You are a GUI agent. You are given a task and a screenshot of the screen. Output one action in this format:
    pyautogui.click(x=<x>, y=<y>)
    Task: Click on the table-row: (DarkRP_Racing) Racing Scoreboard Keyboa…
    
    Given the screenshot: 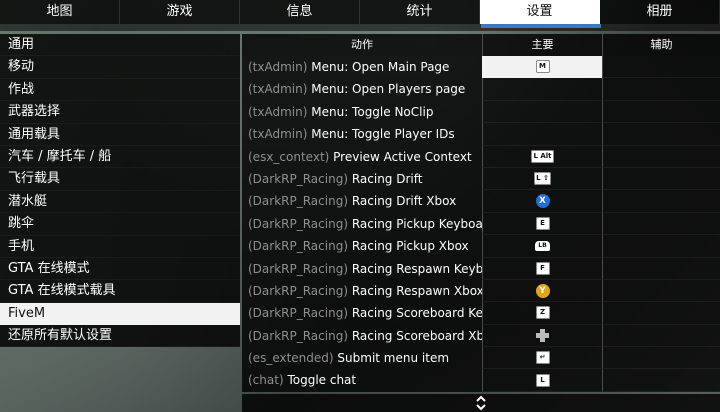 What is the action you would take?
    pyautogui.click(x=481, y=313)
    